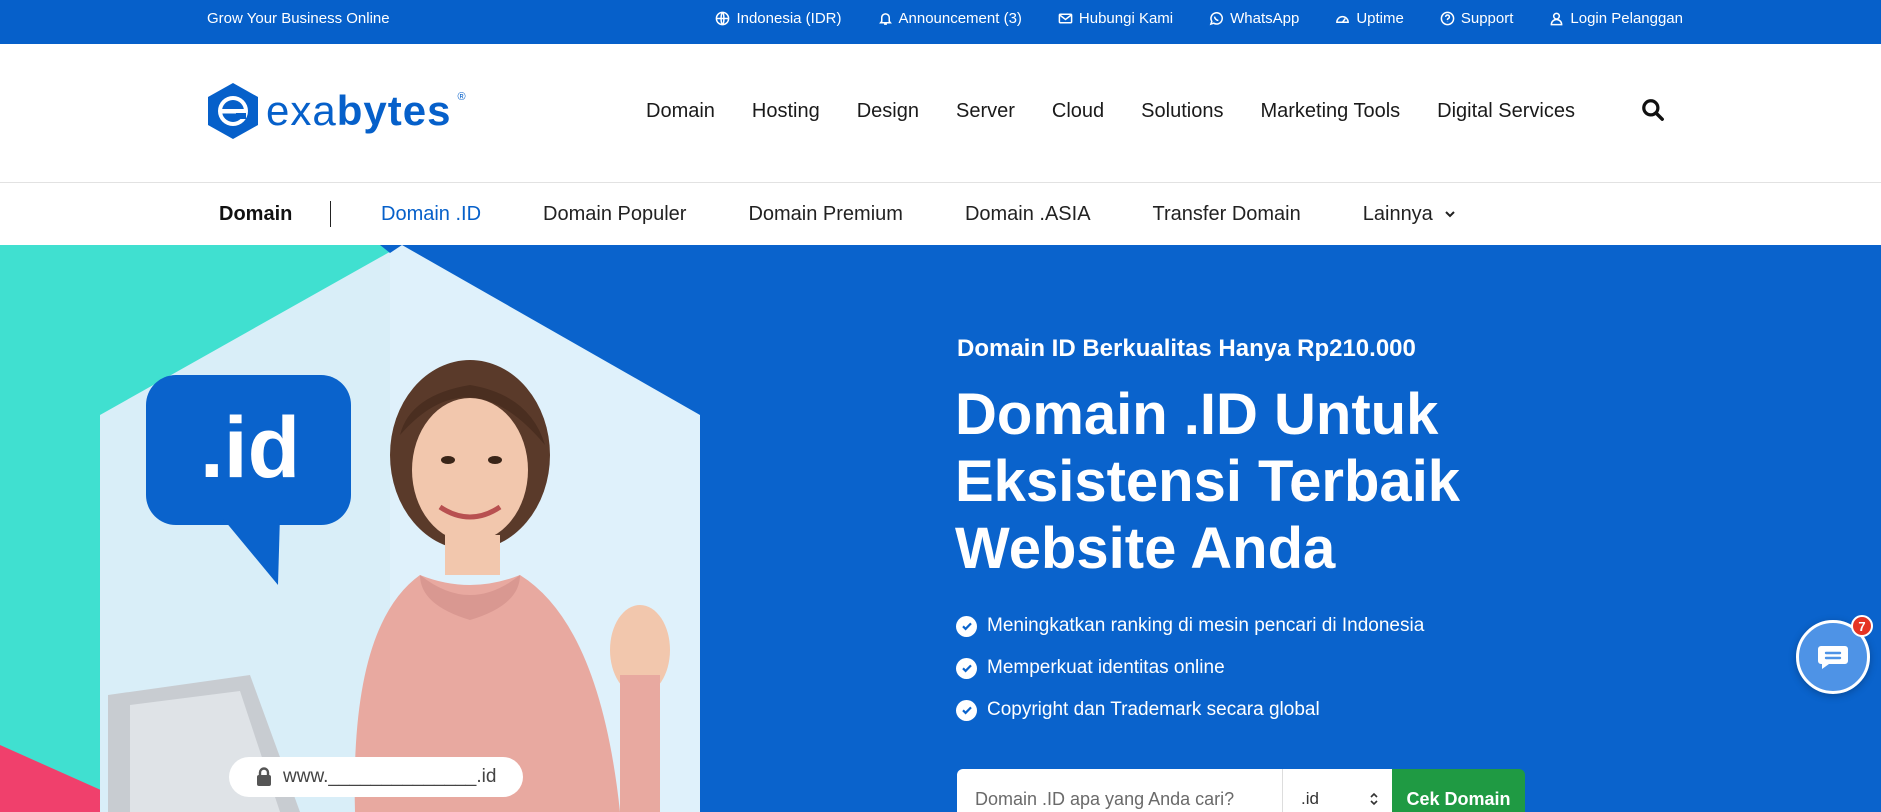 The width and height of the screenshot is (1881, 812). I want to click on benefit-item: Memperkuat identitas online, so click(1190, 668).